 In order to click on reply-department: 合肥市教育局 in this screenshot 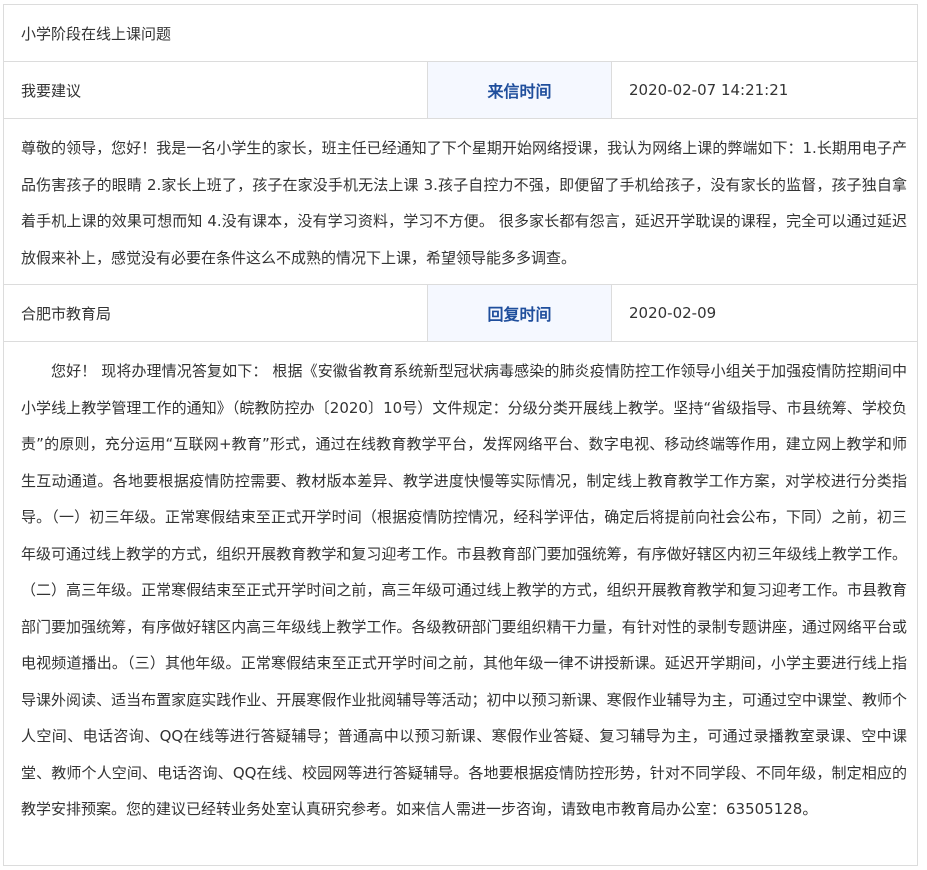, I will do `click(216, 313)`.